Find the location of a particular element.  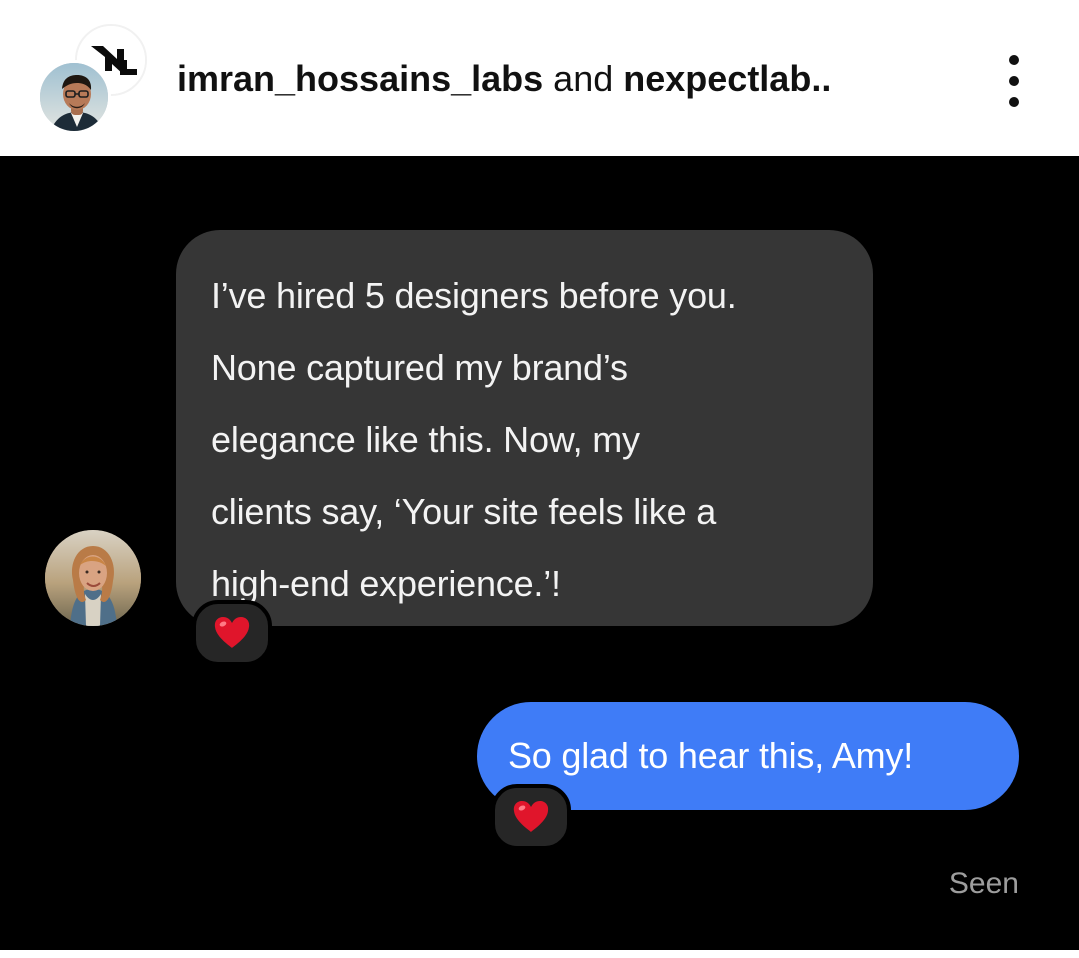

group-username: nexpectlab.. is located at coordinates (727, 78).